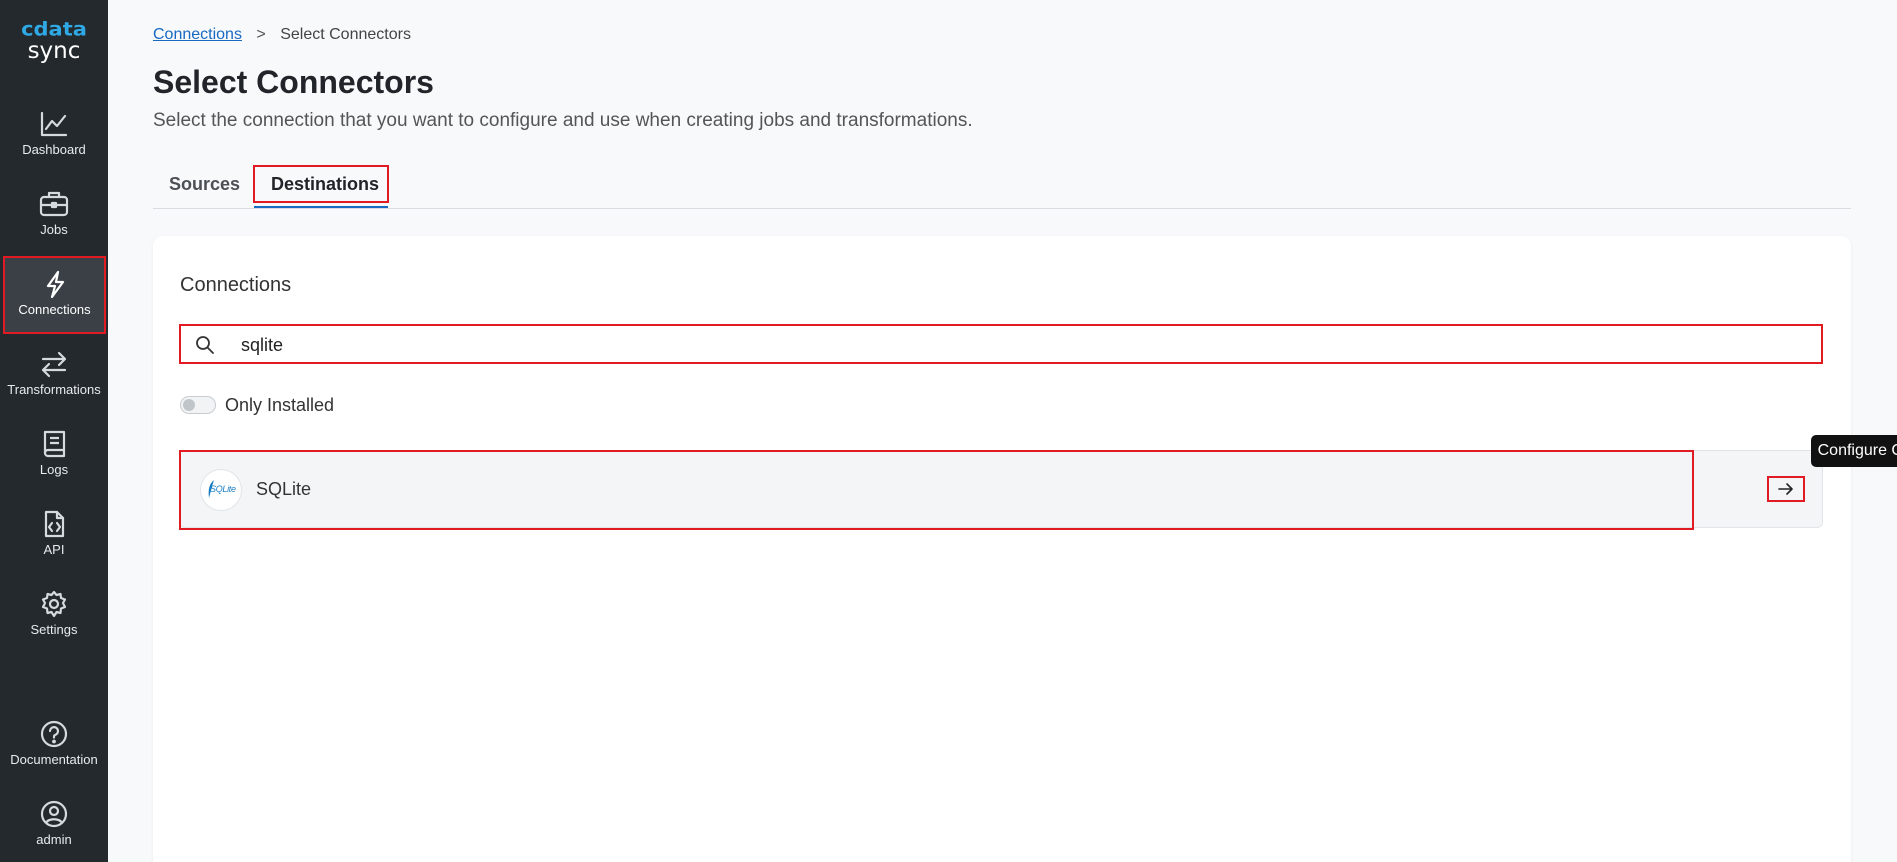 The width and height of the screenshot is (1897, 862). I want to click on sidebar-item-connections: Connections, so click(54, 295).